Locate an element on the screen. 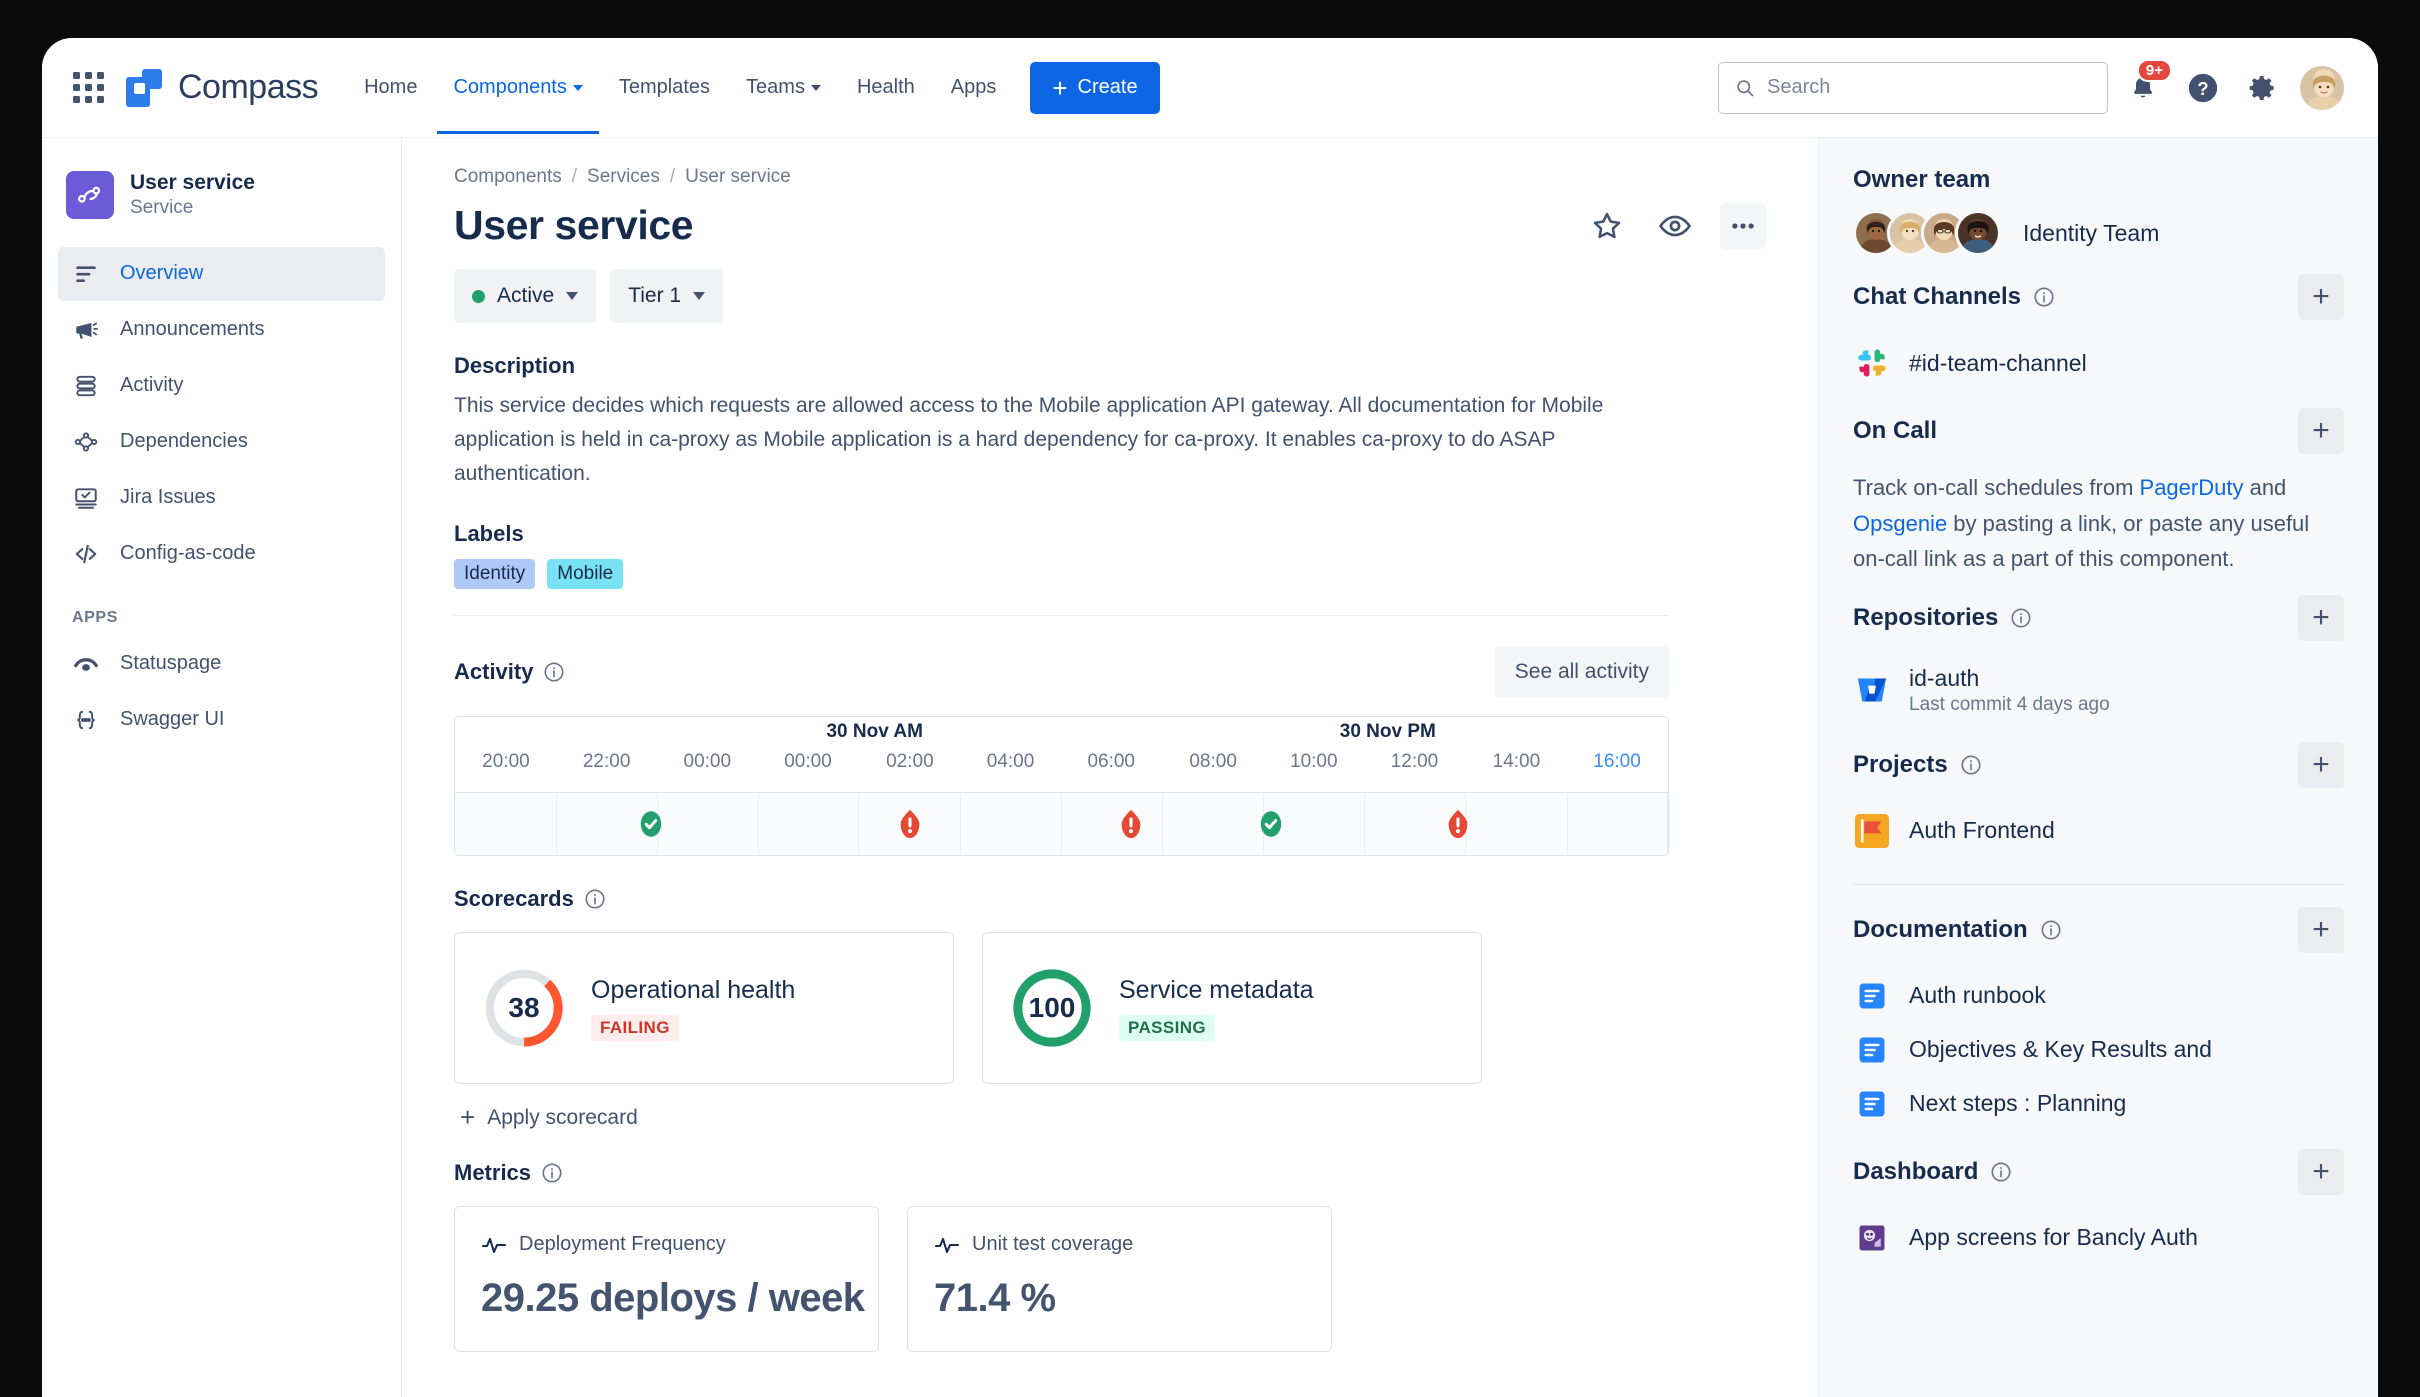  documentation-item: Auth runbook is located at coordinates (2098, 996).